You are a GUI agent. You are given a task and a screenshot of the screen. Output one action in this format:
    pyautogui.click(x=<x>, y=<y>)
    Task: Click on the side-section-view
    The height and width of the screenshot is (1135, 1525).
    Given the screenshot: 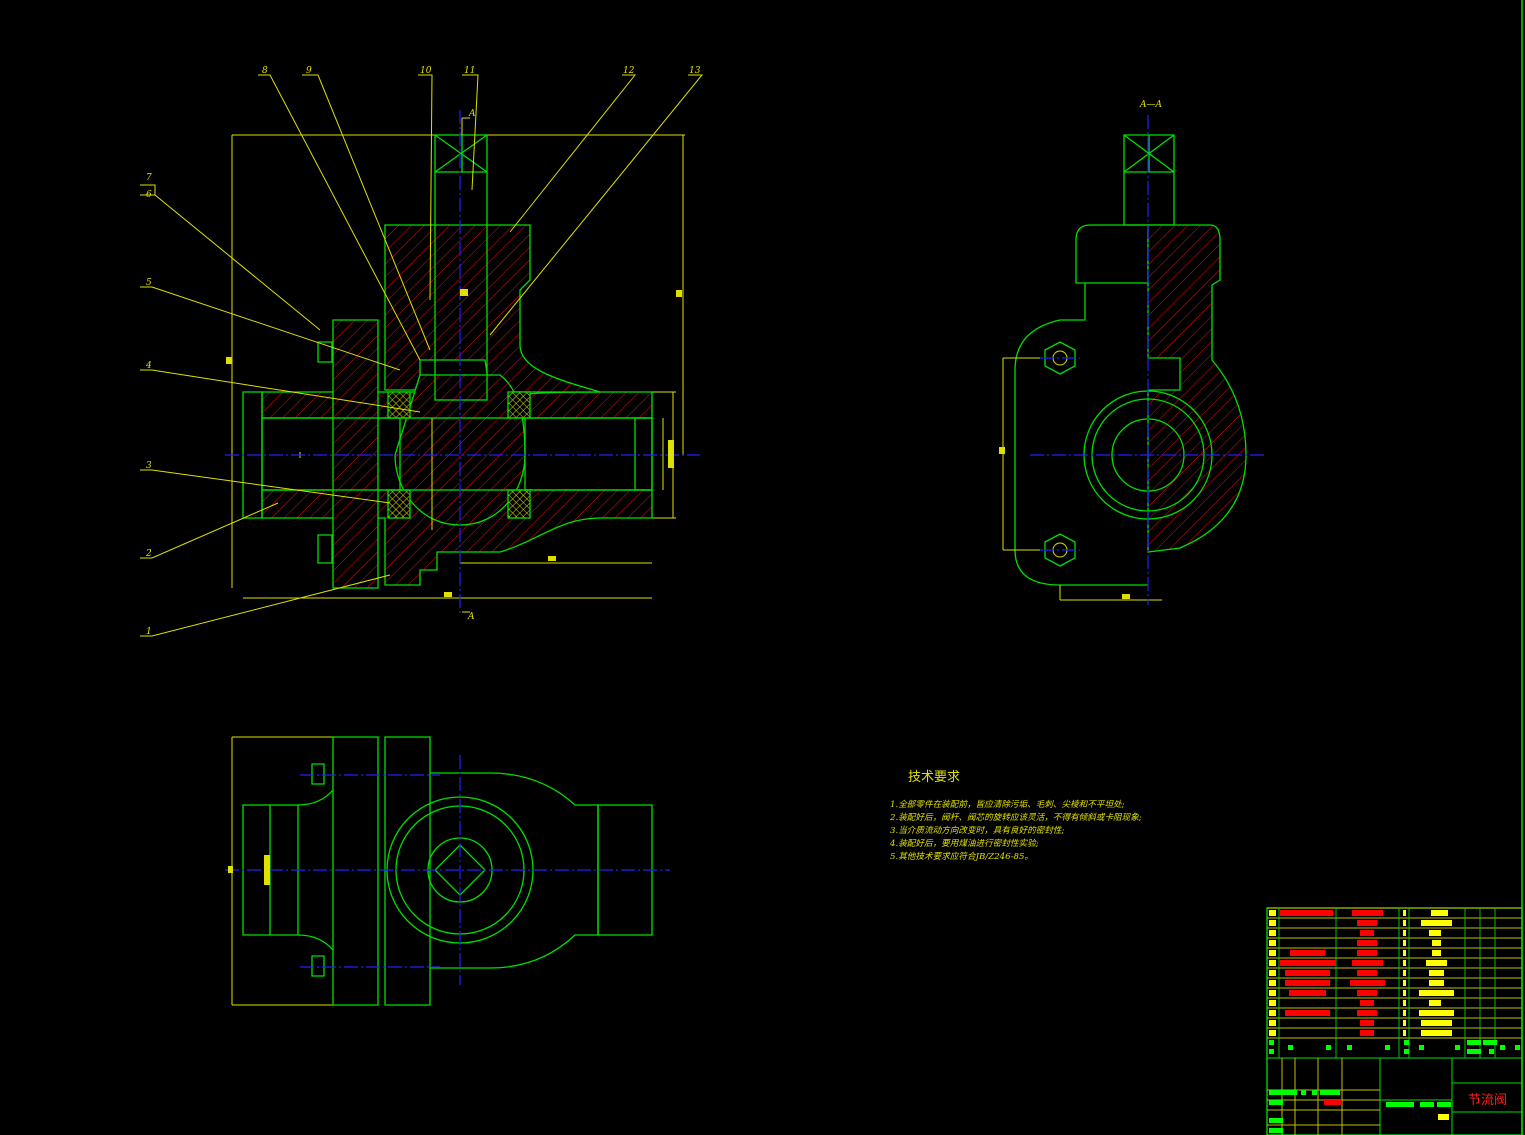 What is the action you would take?
    pyautogui.click(x=1132, y=360)
    